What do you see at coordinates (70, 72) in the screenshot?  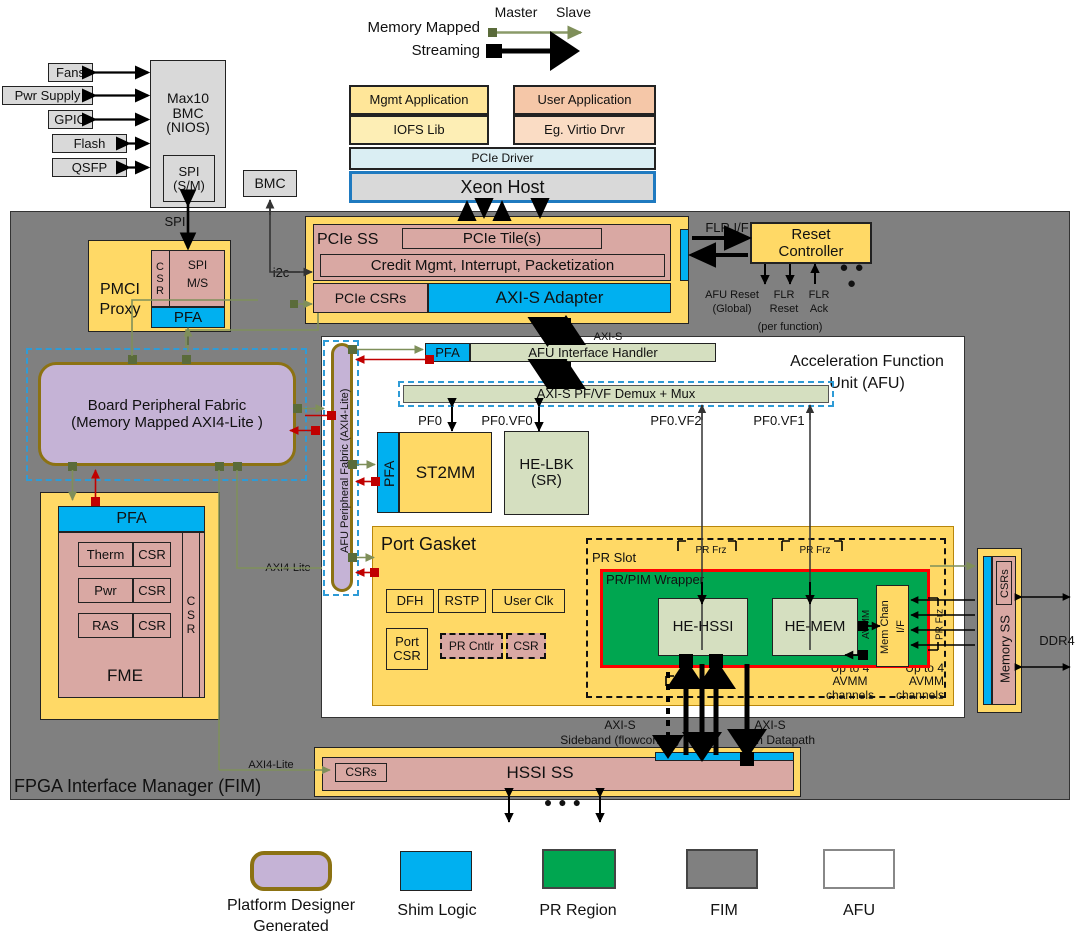 I see `fans-box: Fans` at bounding box center [70, 72].